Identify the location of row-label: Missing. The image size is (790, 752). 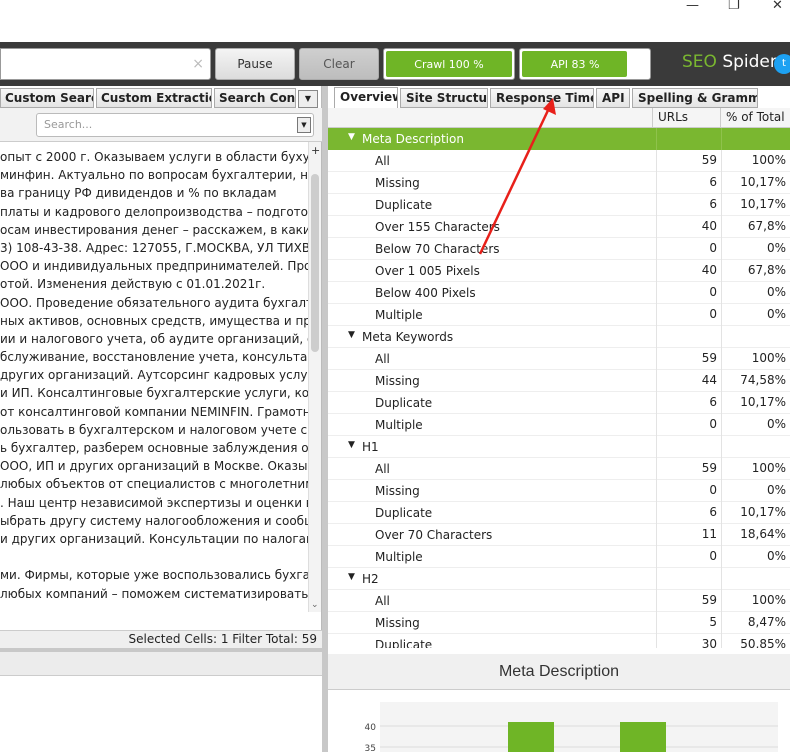
(397, 491).